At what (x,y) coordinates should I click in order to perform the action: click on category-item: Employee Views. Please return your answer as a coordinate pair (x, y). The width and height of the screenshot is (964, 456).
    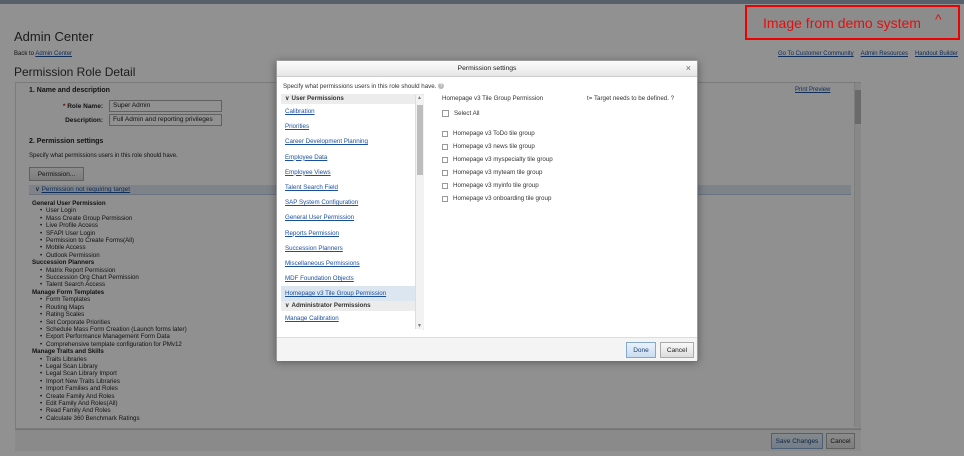
    Looking at the image, I should click on (352, 172).